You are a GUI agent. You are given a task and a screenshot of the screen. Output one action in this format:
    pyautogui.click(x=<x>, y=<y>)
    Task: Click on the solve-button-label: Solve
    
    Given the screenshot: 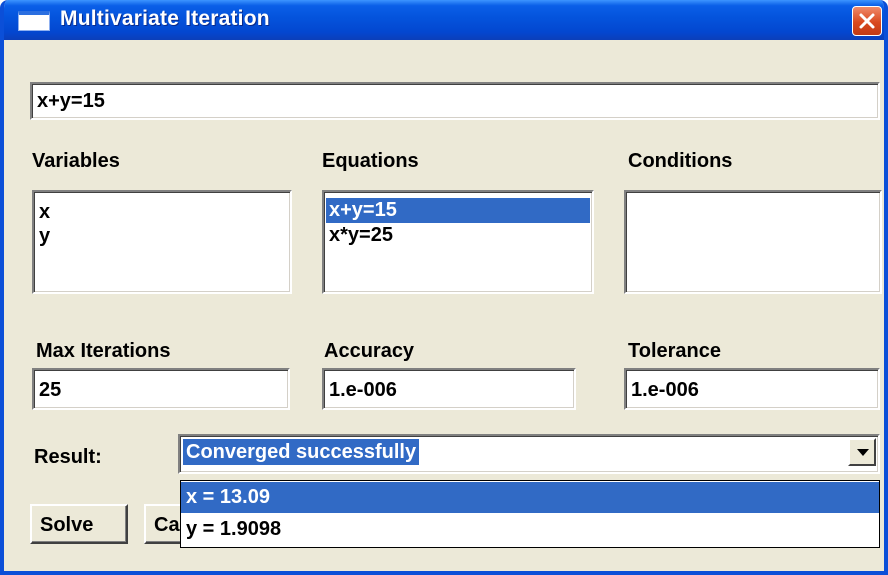 What is the action you would take?
    pyautogui.click(x=67, y=525)
    